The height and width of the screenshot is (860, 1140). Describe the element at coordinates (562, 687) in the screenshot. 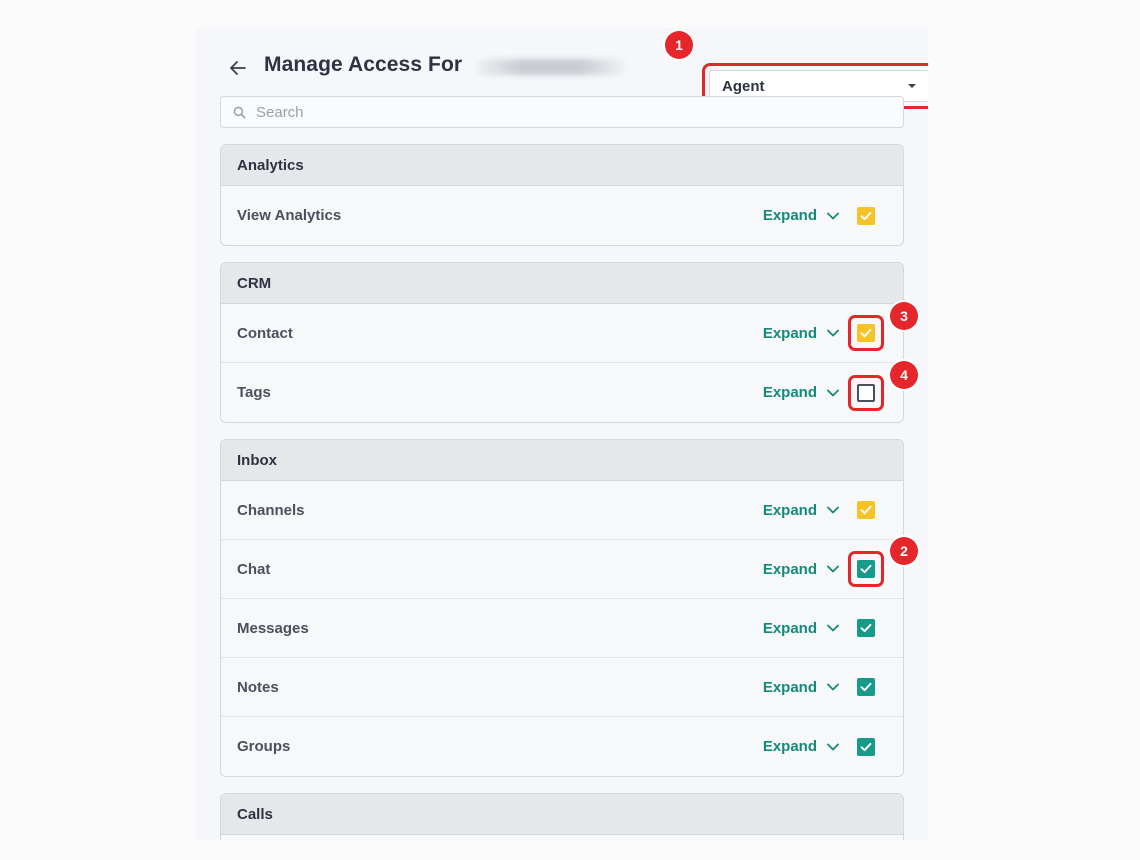

I see `permission-row-notes: Notes Expand` at that location.